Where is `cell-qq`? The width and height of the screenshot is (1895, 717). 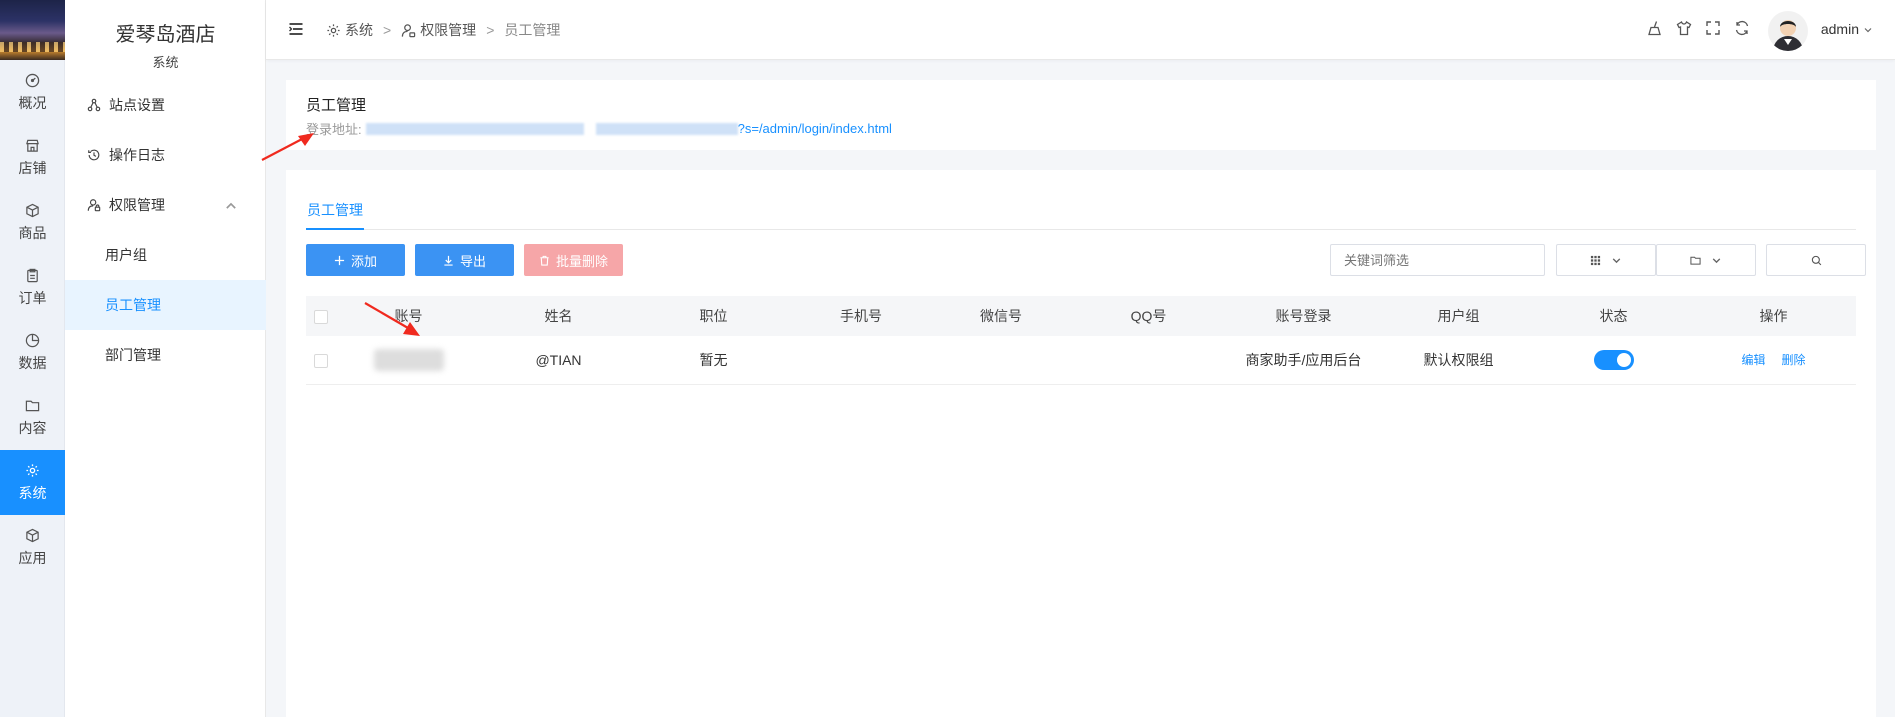
cell-qq is located at coordinates (1148, 360).